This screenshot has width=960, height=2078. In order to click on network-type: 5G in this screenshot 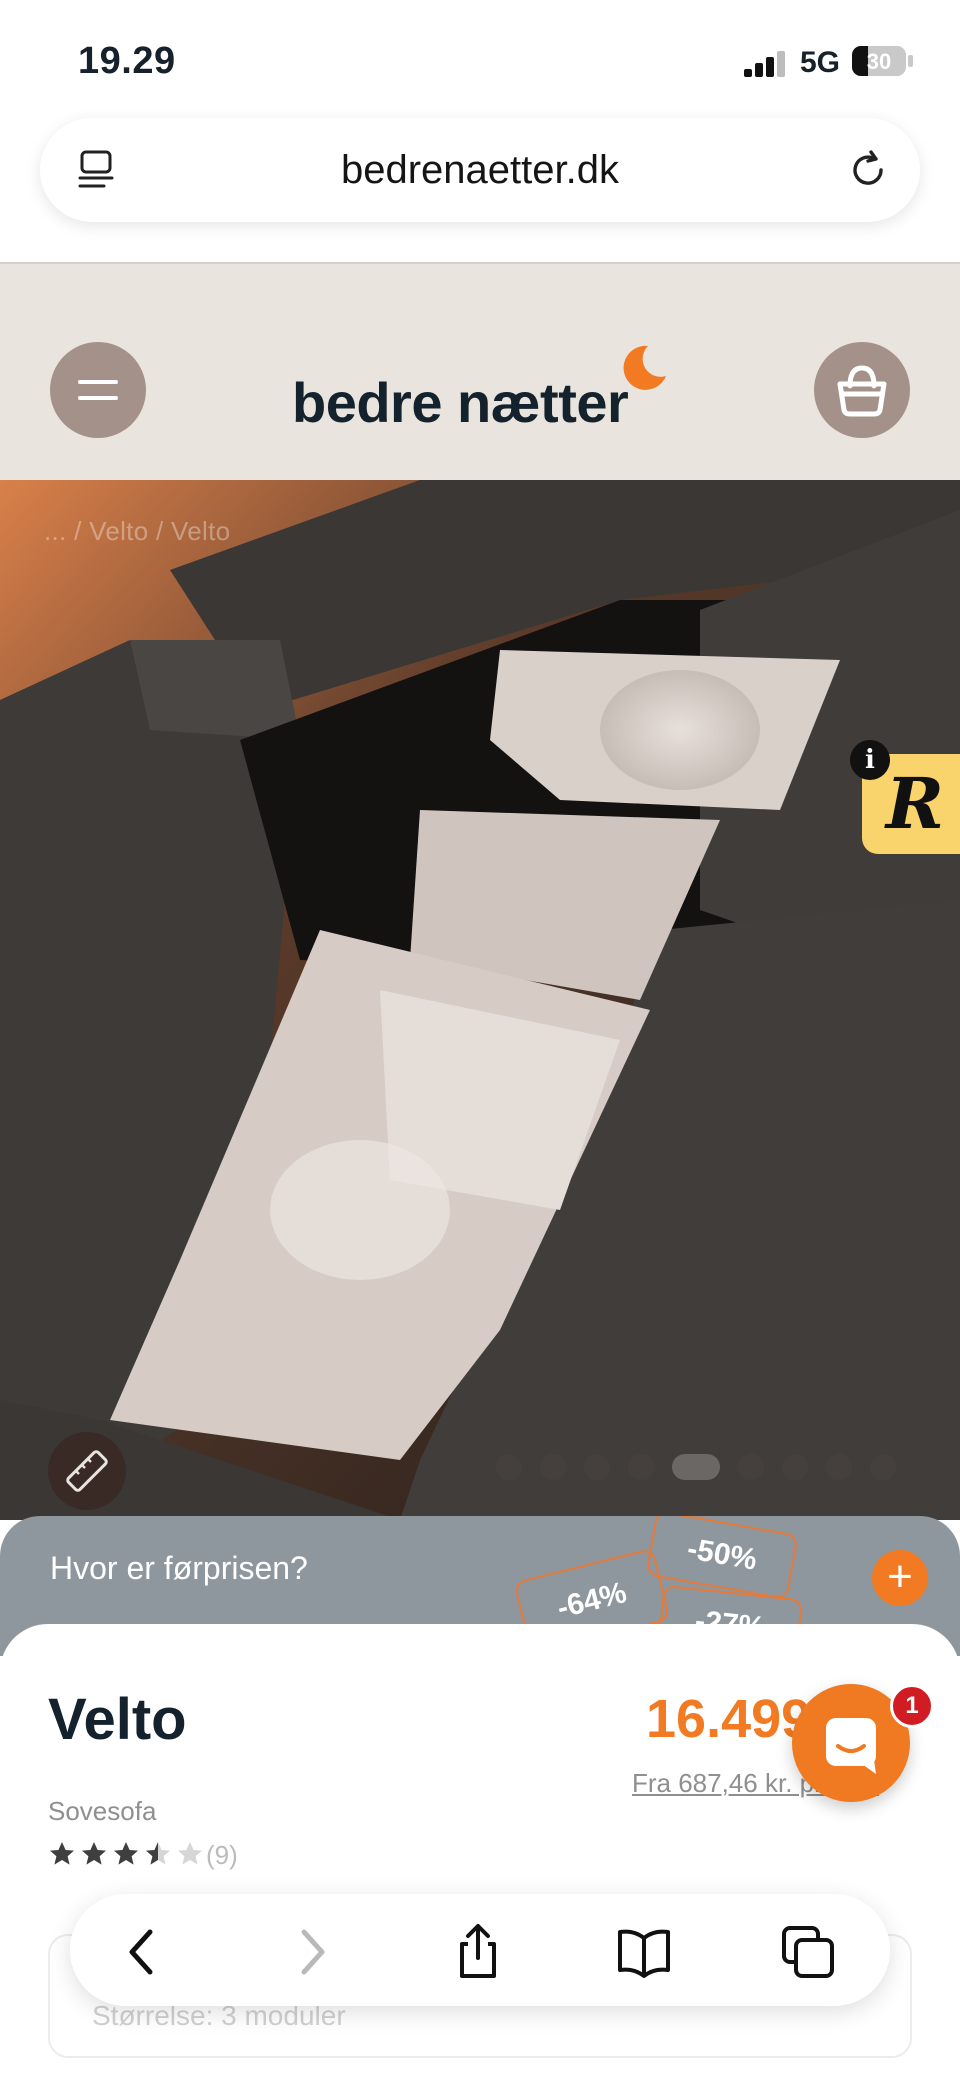, I will do `click(820, 62)`.